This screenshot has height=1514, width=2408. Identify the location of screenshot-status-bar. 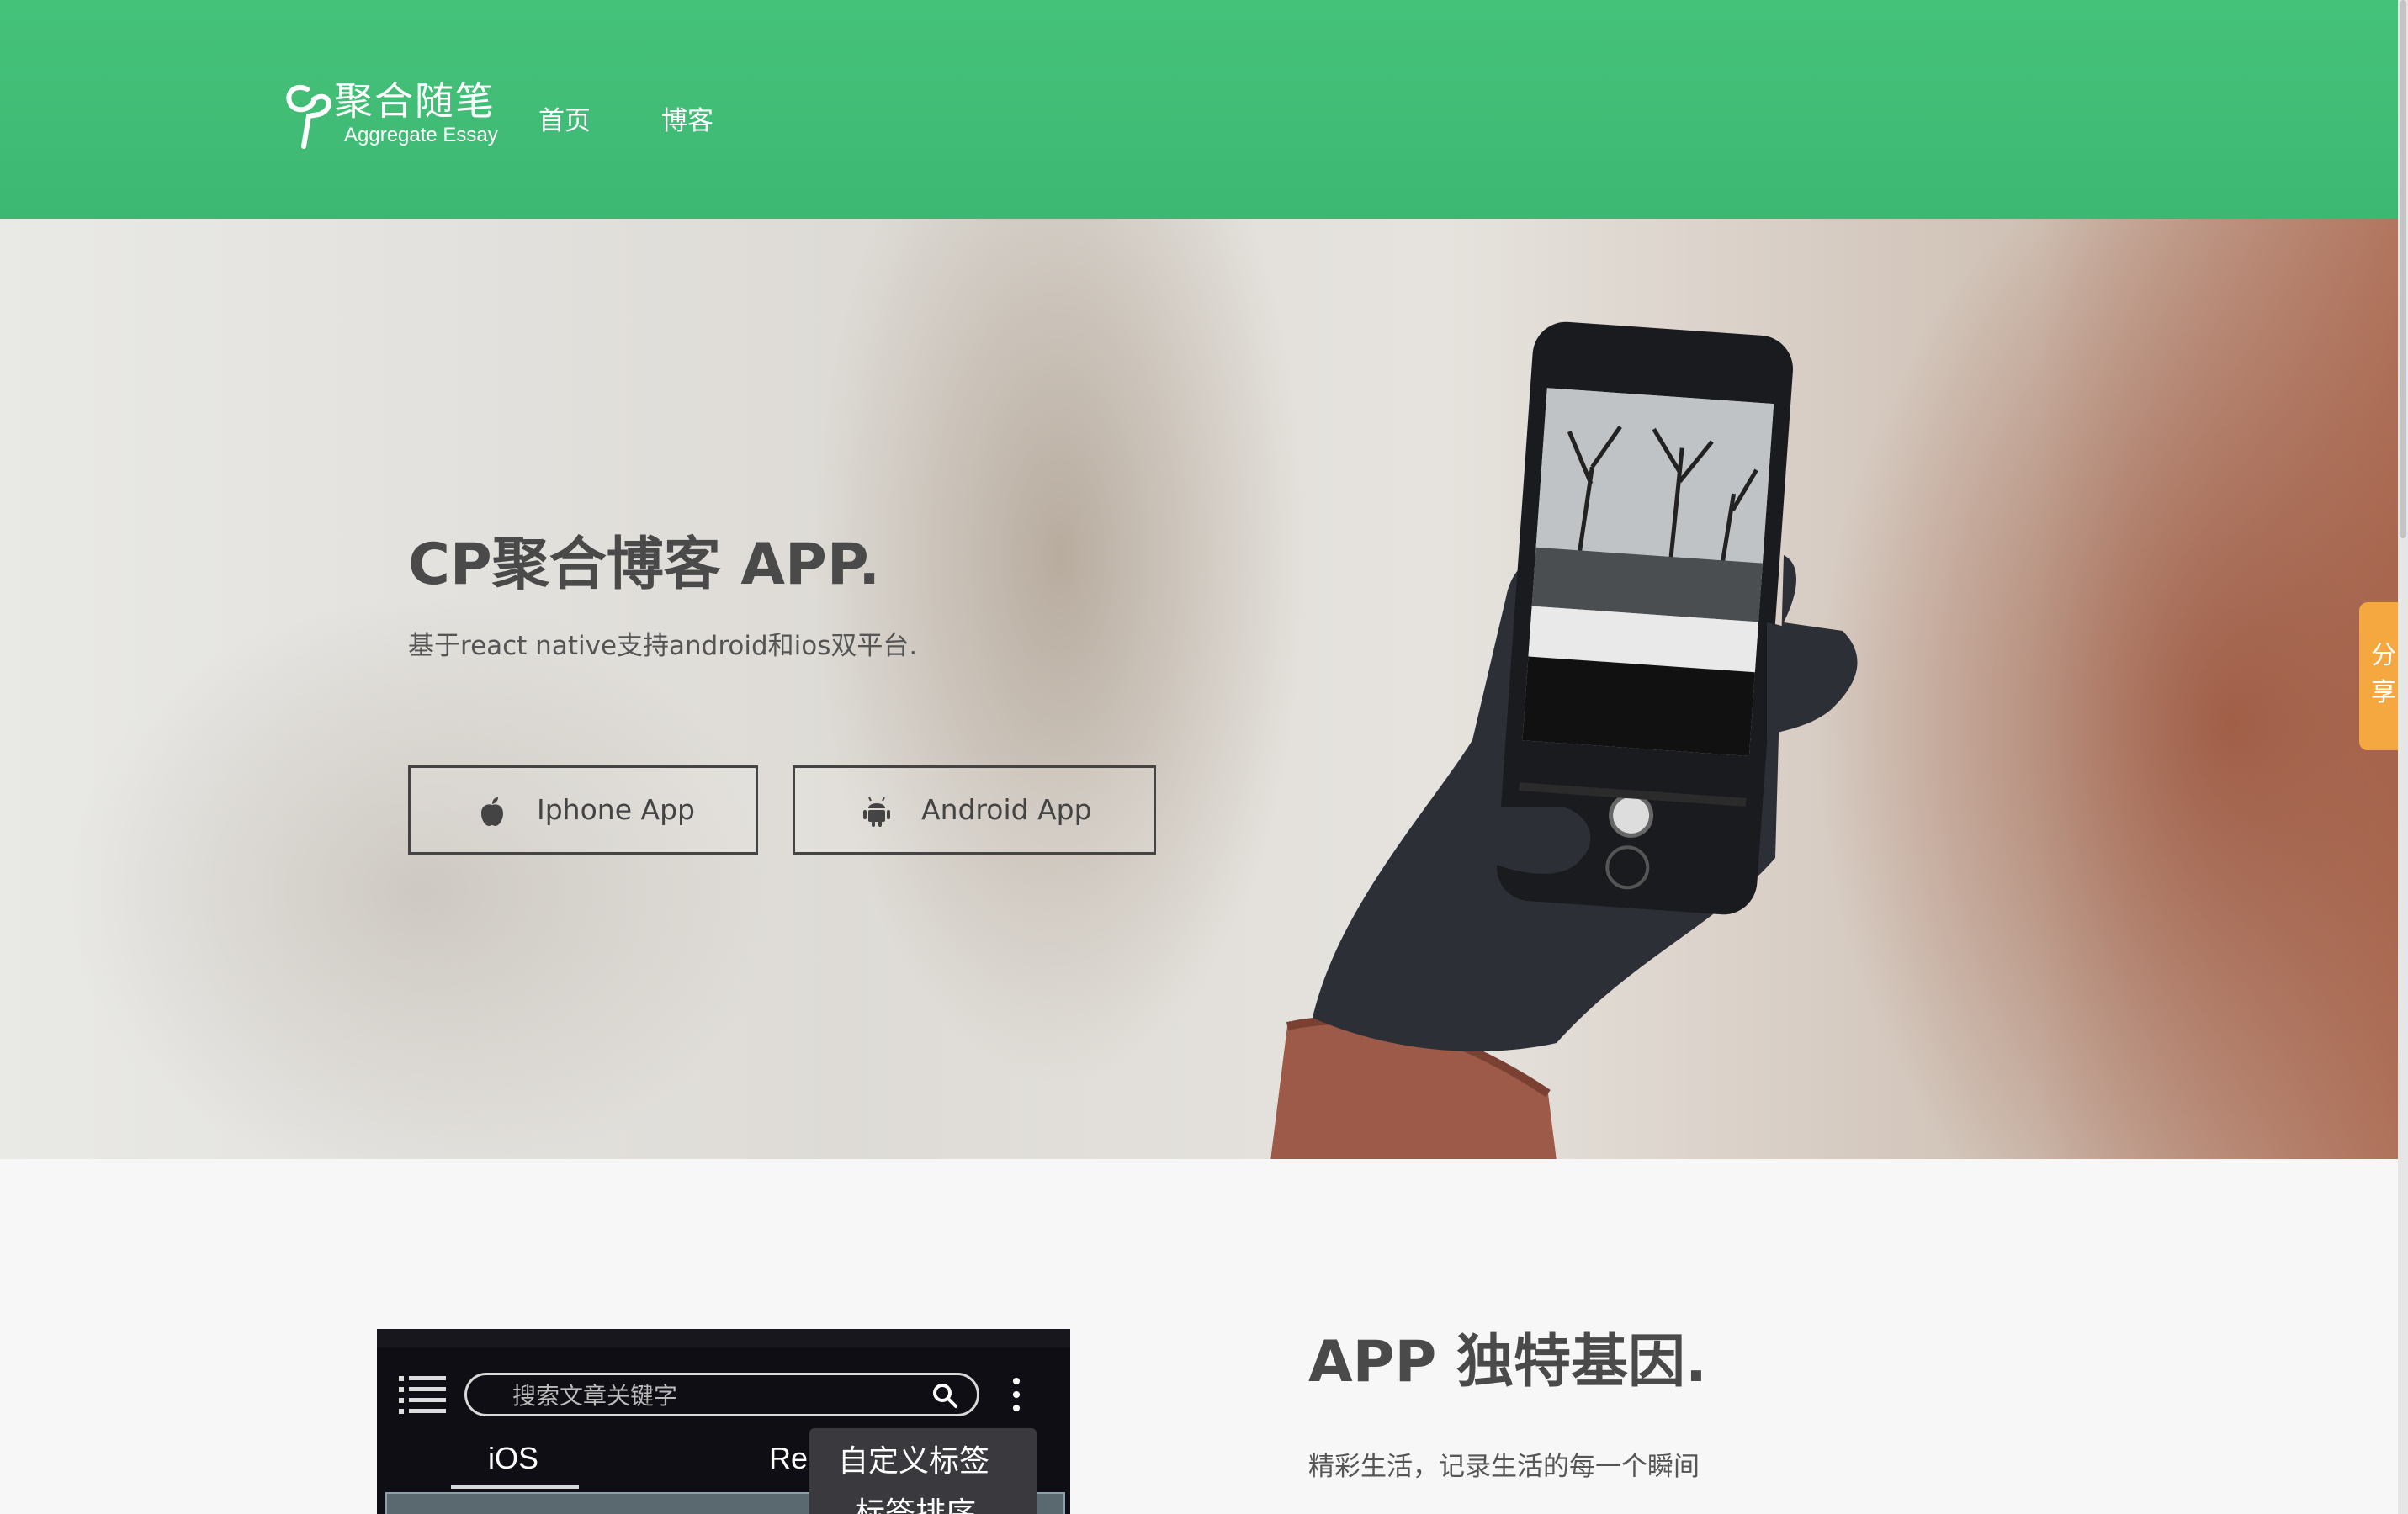
(723, 1338).